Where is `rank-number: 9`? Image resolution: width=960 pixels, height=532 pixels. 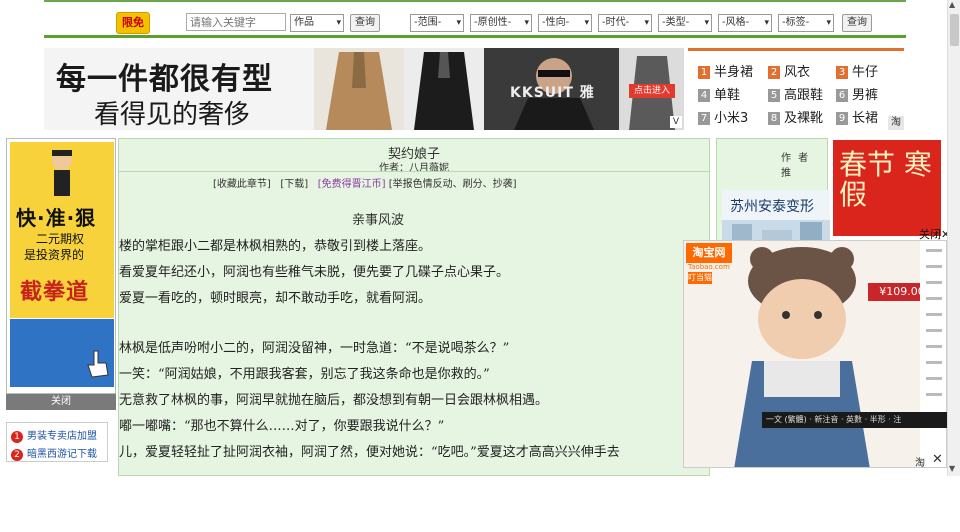 rank-number: 9 is located at coordinates (842, 118).